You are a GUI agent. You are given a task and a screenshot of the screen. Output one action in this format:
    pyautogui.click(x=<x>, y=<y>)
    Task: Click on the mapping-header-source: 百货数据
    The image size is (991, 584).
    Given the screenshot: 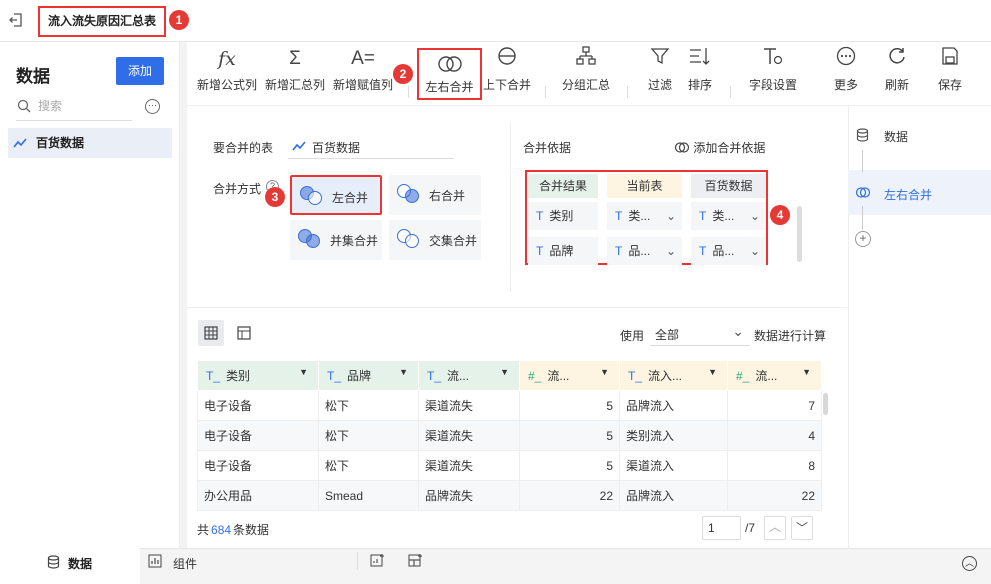 What is the action you would take?
    pyautogui.click(x=728, y=186)
    